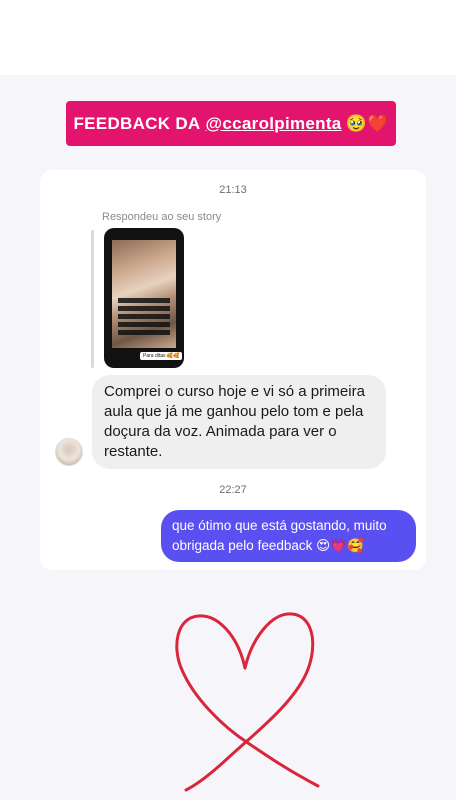 The width and height of the screenshot is (456, 800). Describe the element at coordinates (274, 124) in the screenshot. I see `banner-handle-link: @ccarolpimenta` at that location.